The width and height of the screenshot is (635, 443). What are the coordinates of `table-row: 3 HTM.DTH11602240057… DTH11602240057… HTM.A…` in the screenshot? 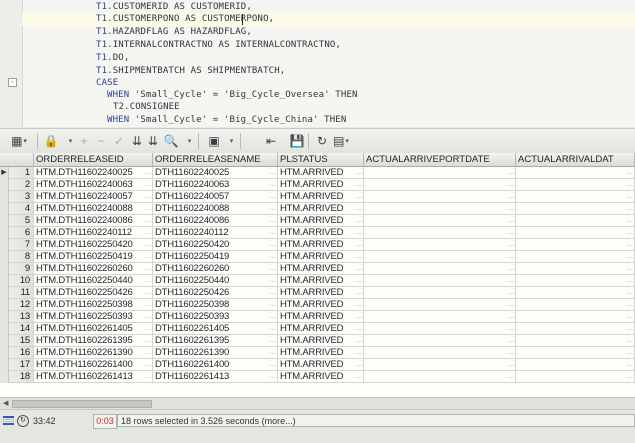 It's located at (317, 197).